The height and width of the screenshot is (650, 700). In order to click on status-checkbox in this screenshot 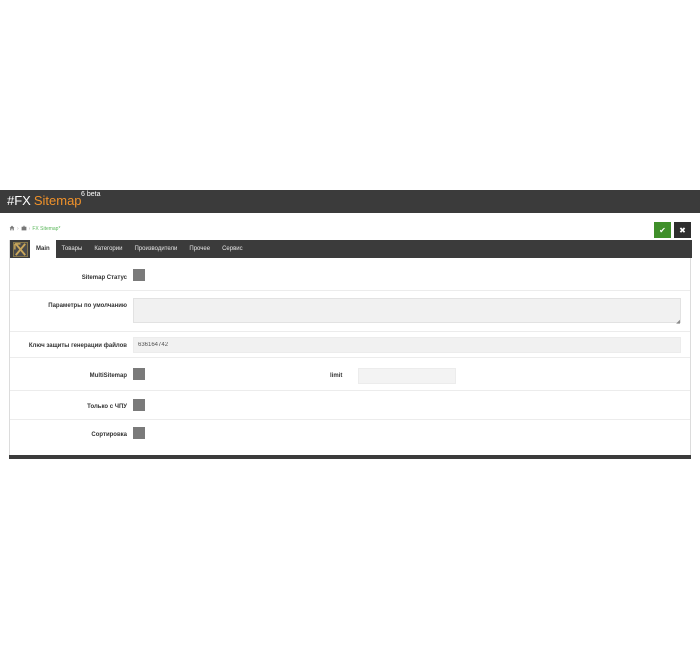, I will do `click(139, 275)`.